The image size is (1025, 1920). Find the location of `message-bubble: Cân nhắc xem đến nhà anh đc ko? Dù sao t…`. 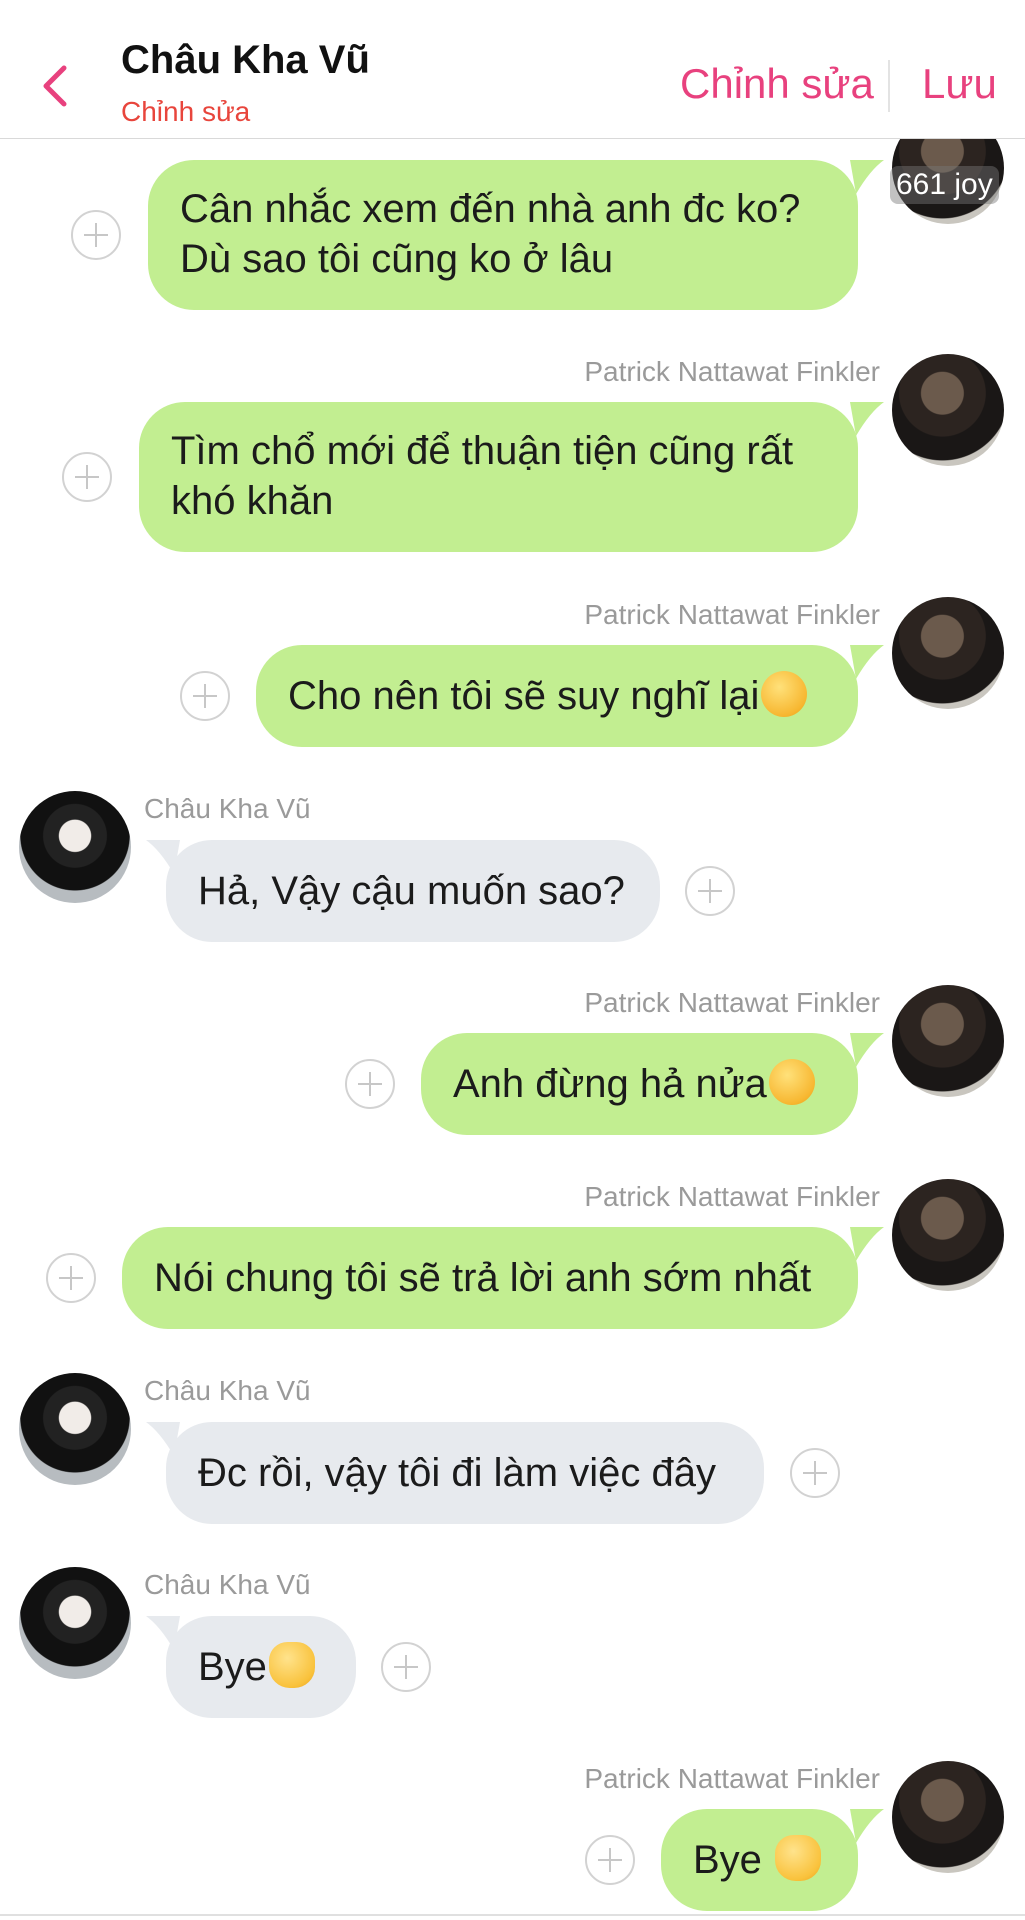

message-bubble: Cân nhắc xem đến nhà anh đc ko? Dù sao t… is located at coordinates (503, 235).